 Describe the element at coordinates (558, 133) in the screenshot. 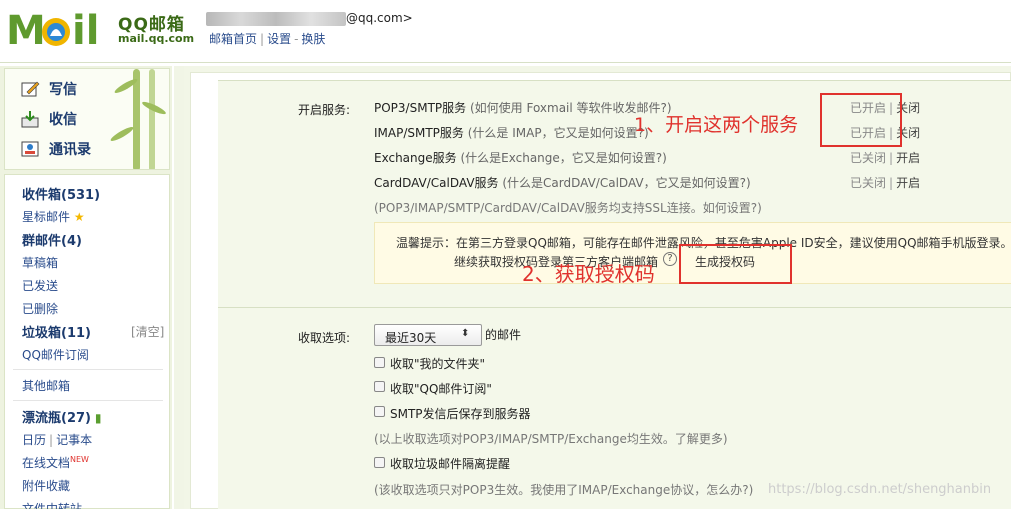

I see `service-help-link: (什么是 IMAP，它又是如何设置?)` at that location.